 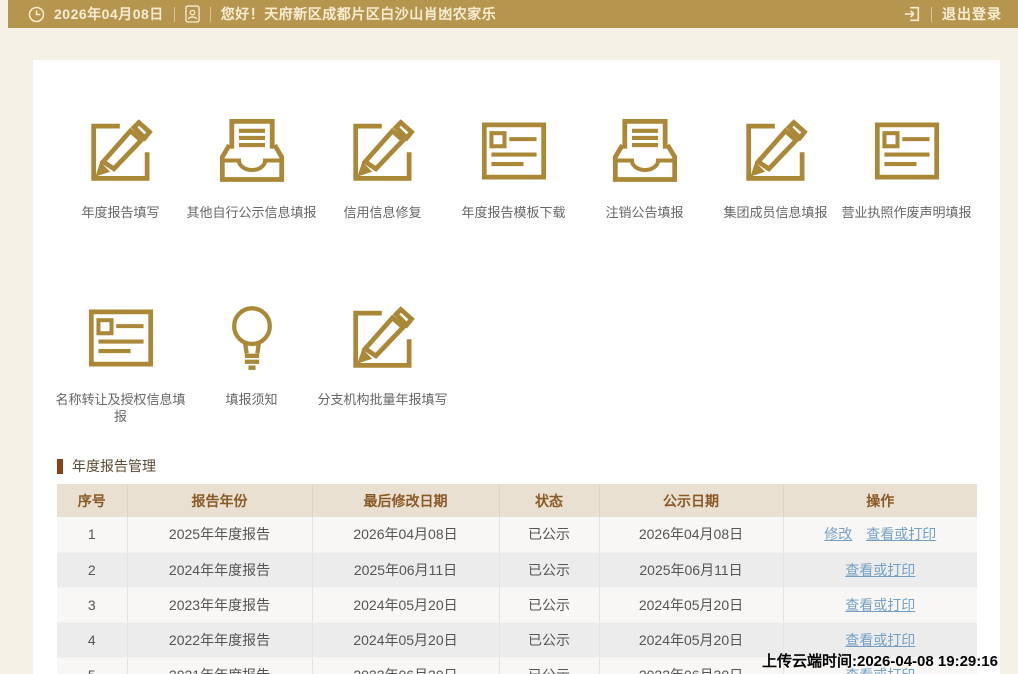 What do you see at coordinates (406, 500) in the screenshot?
I see `column-header: 最后修改日期` at bounding box center [406, 500].